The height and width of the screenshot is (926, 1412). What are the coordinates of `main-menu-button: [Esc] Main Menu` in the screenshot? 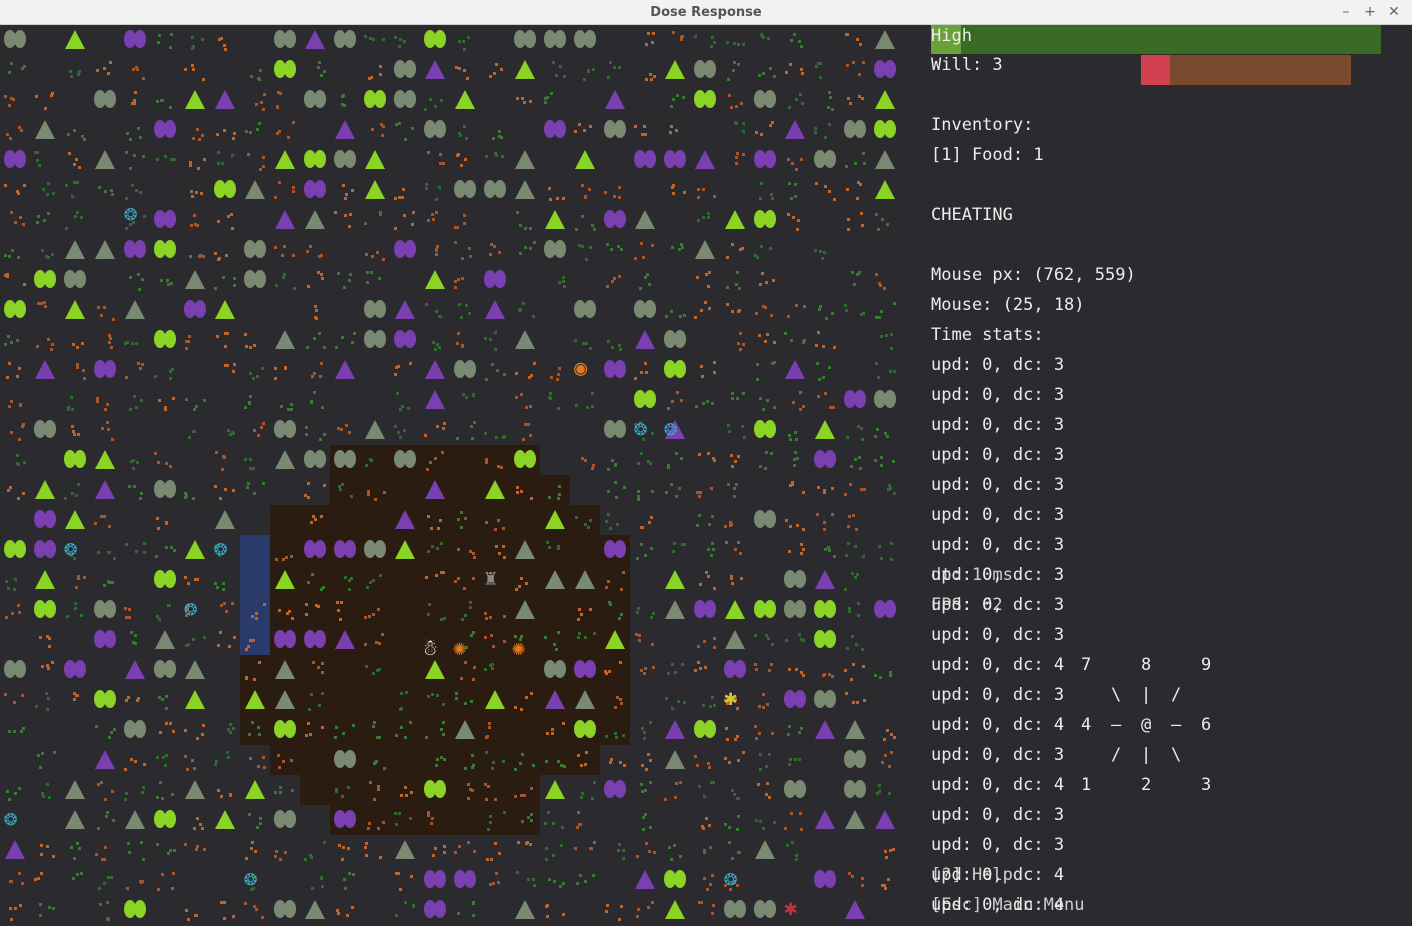 It's located at (1008, 905).